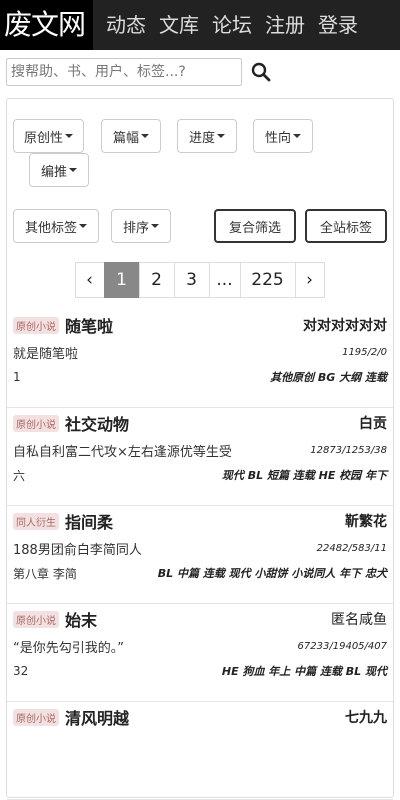  What do you see at coordinates (359, 619) in the screenshot?
I see `thread-author: 匿名咸鱼` at bounding box center [359, 619].